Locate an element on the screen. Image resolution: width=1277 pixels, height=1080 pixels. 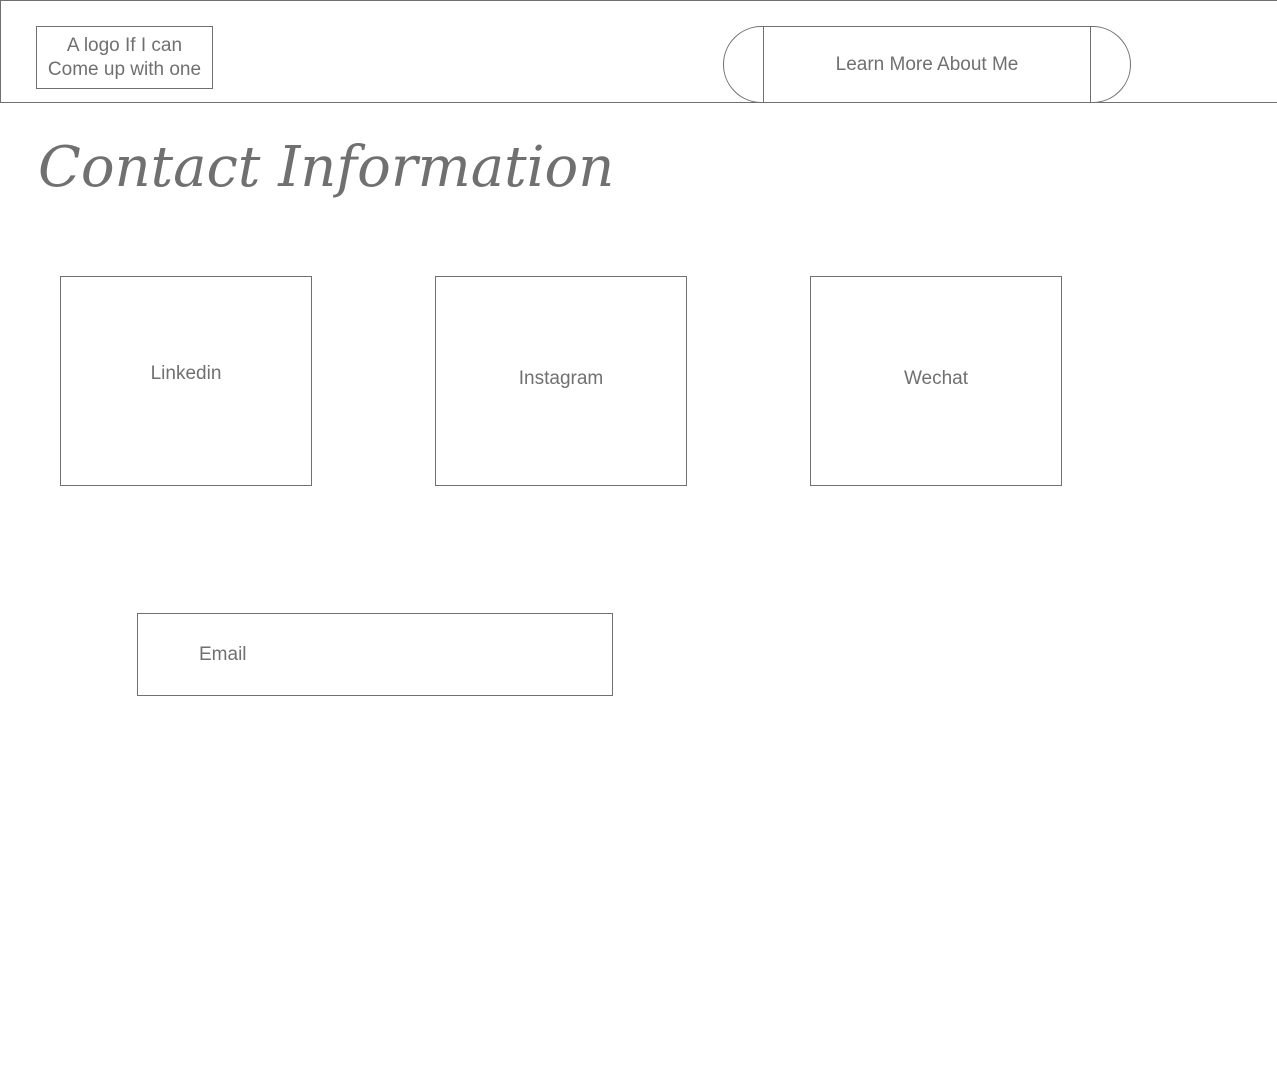
logo-text-line-1: A logo If I can is located at coordinates (124, 45).